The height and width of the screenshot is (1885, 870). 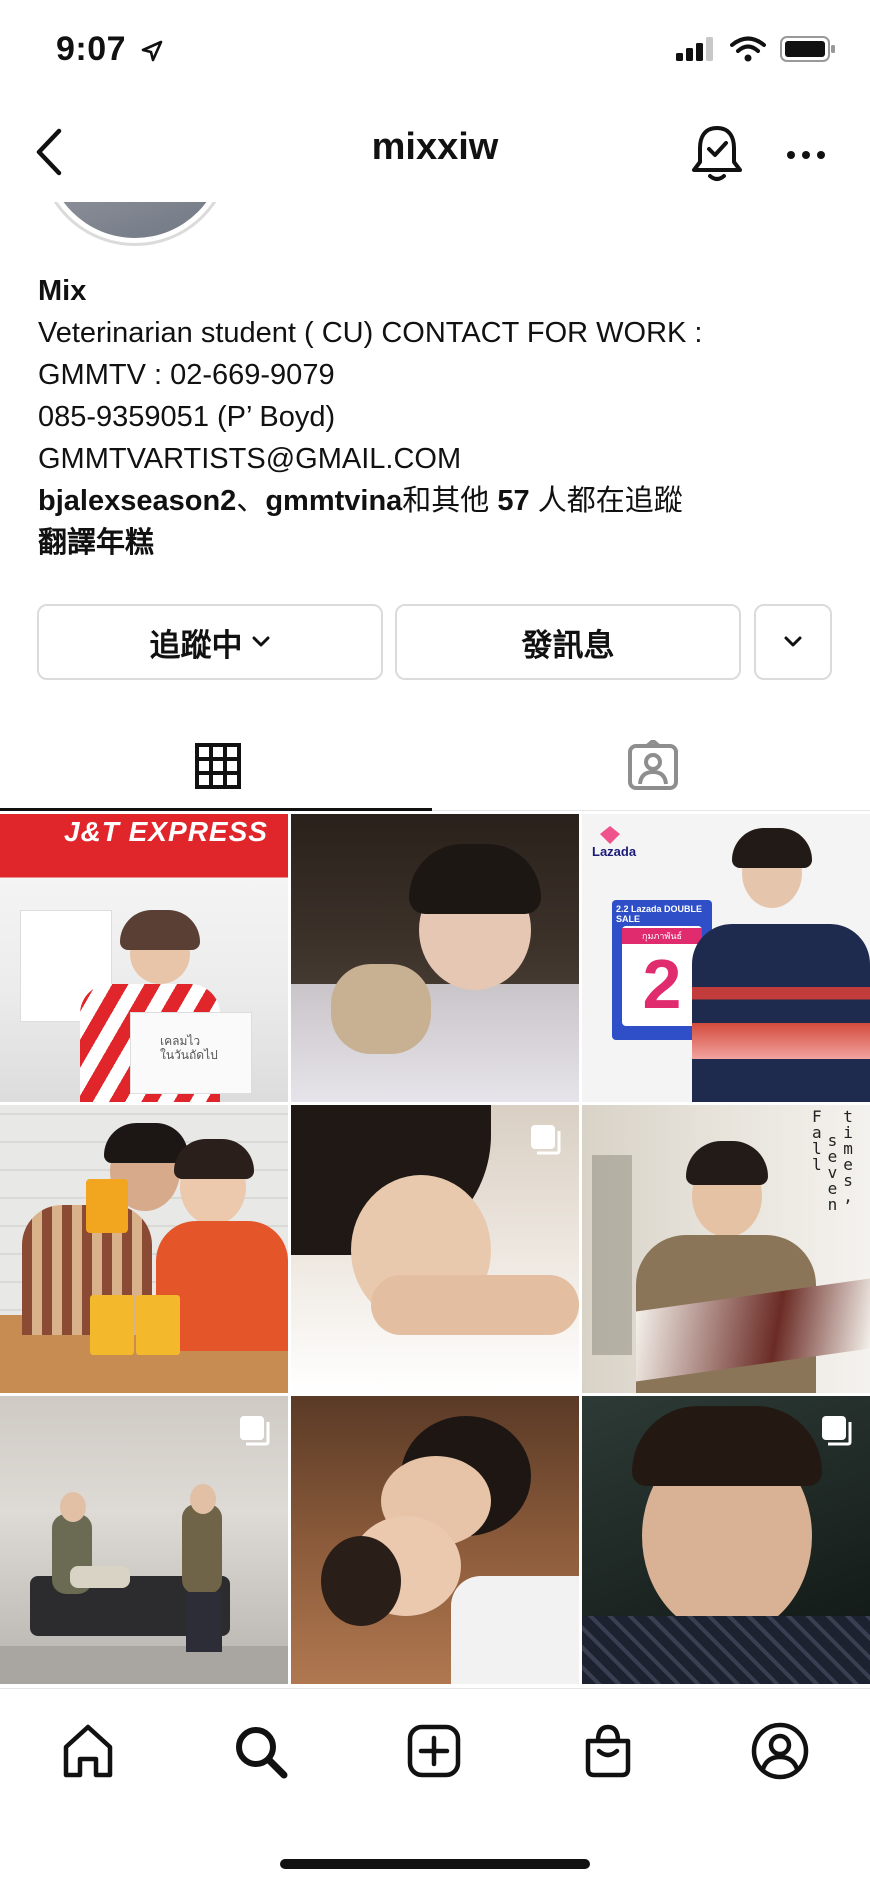 I want to click on avatar, so click(x=138, y=227).